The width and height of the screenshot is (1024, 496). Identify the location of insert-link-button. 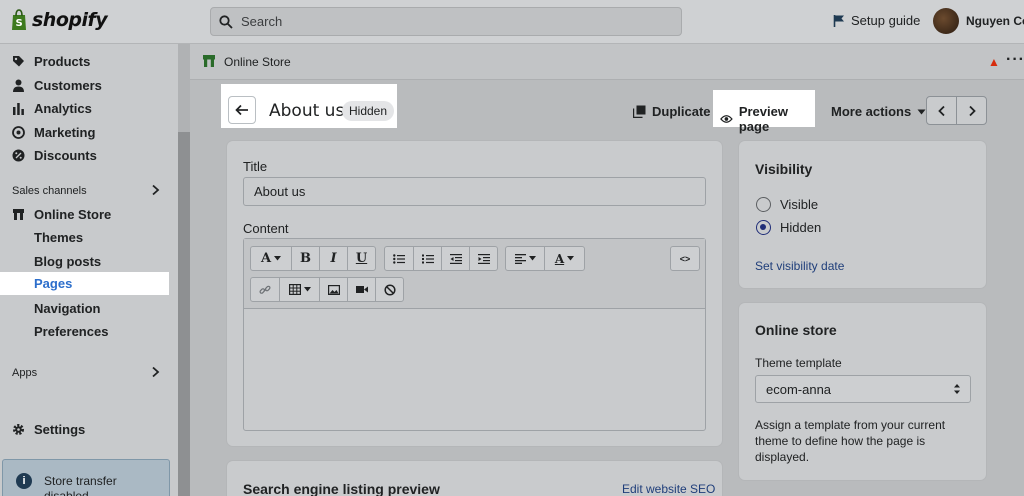
(265, 289).